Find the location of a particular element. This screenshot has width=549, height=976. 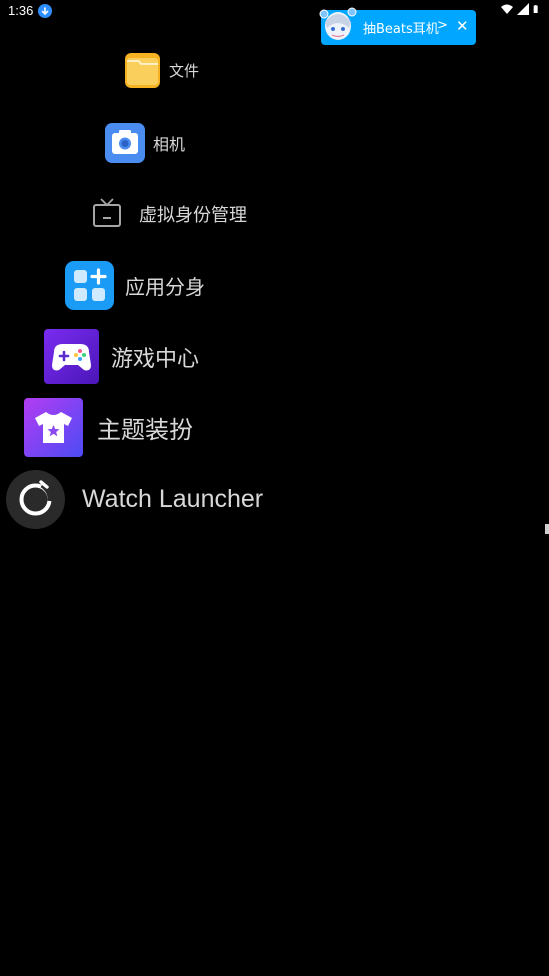

close-icon: ✕ is located at coordinates (462, 26).